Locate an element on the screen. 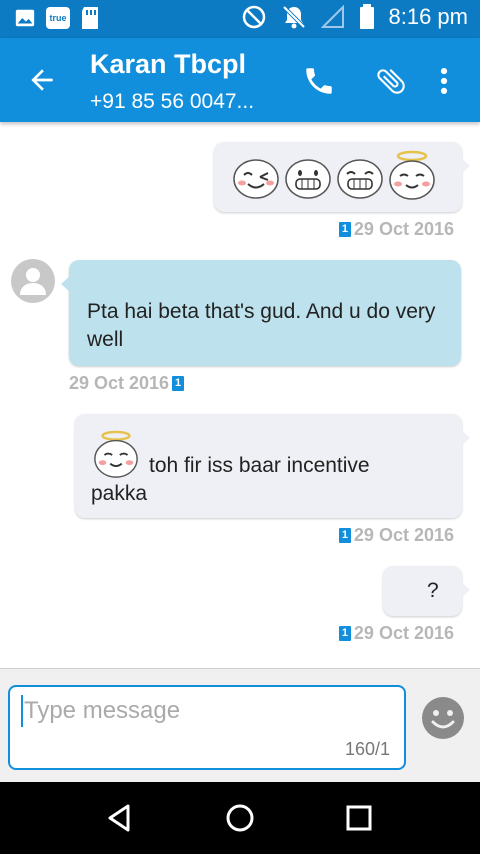 This screenshot has height=854, width=480. system-navigation-bar is located at coordinates (240, 818).